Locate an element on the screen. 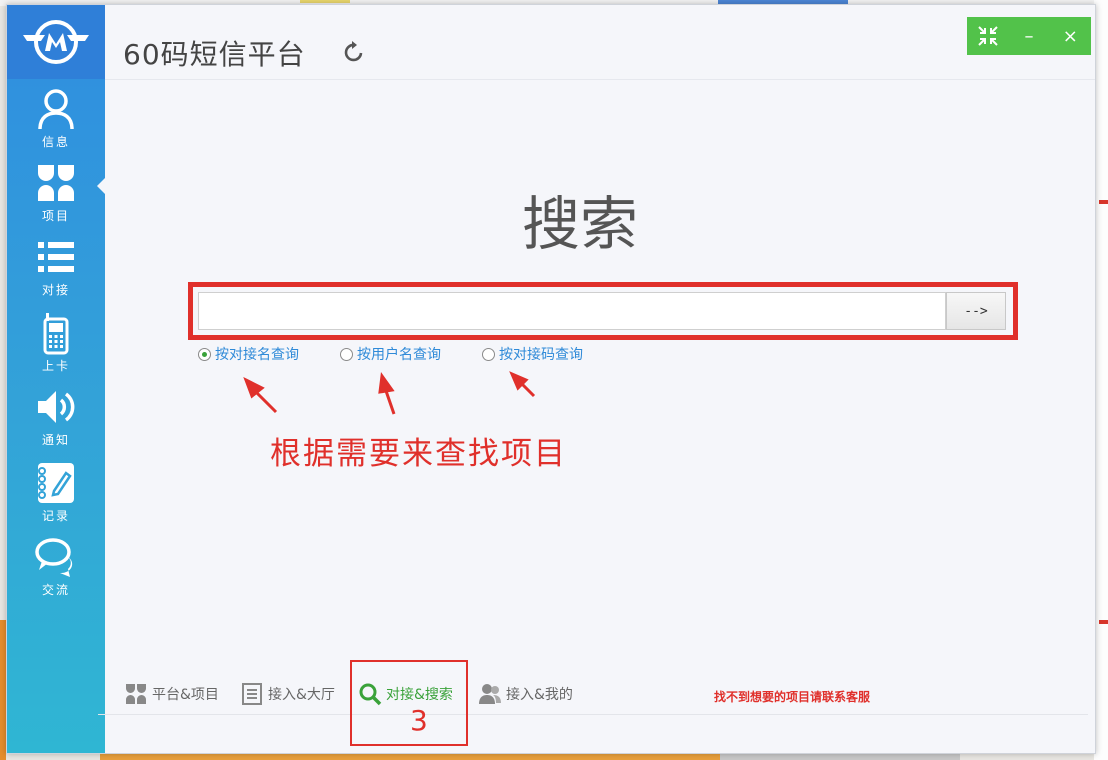  refresh-icon is located at coordinates (354, 52).